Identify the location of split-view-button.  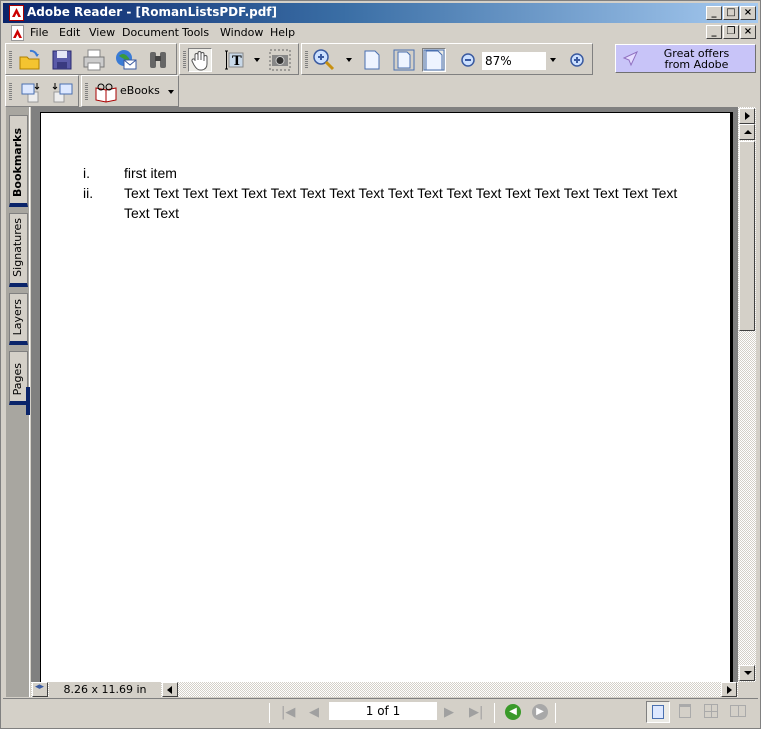
(747, 116).